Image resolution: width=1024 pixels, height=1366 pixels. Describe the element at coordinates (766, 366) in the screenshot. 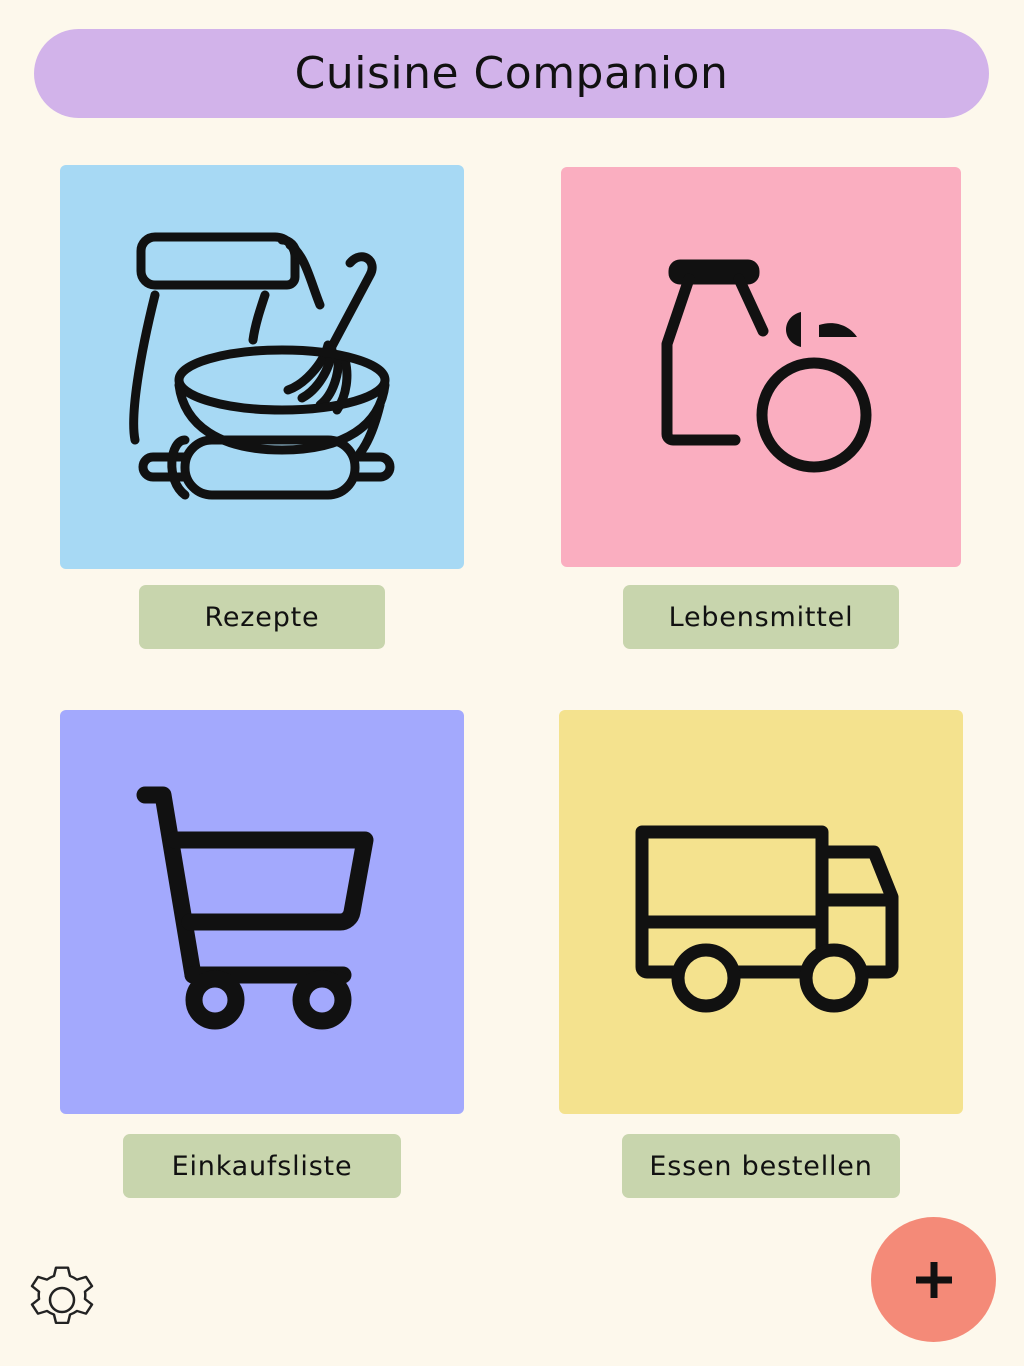

I see `groceries-icon` at that location.